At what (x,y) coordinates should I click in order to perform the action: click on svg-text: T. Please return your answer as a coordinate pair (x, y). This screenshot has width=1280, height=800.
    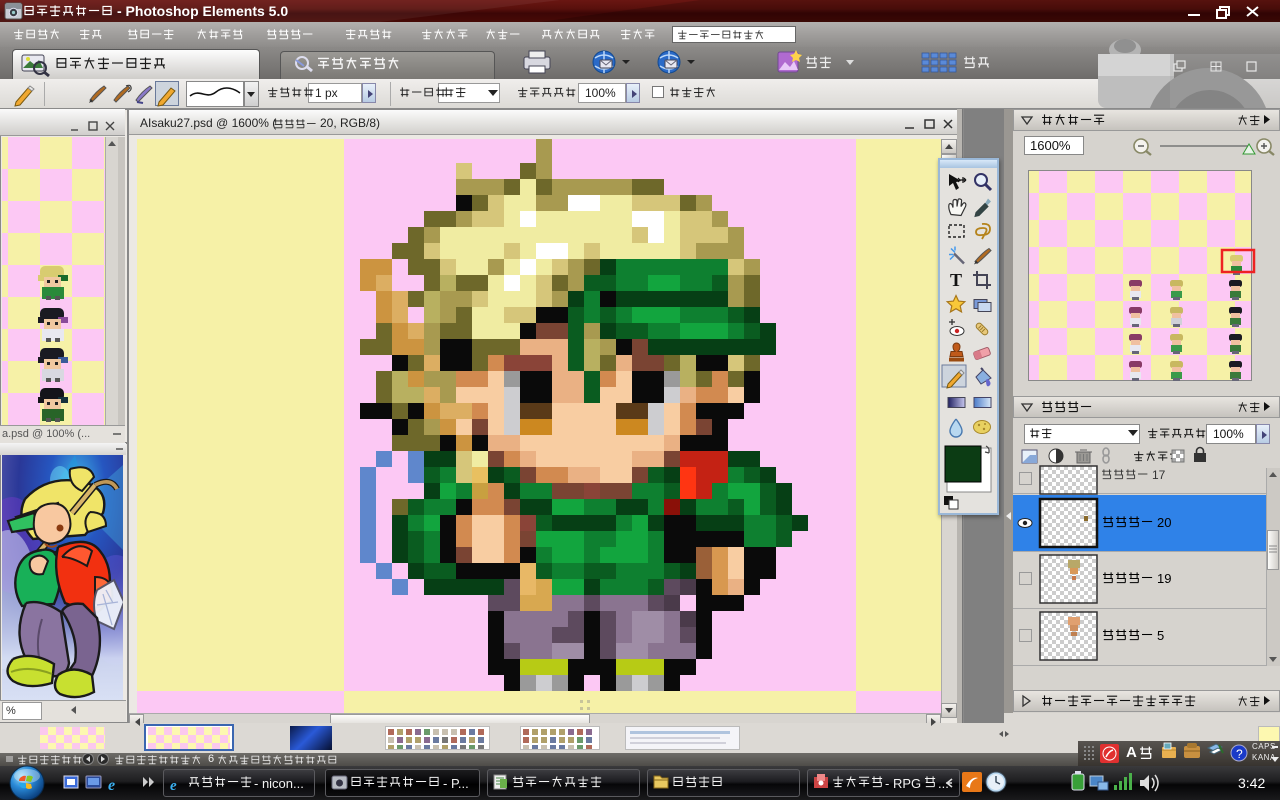
    Looking at the image, I should click on (956, 280).